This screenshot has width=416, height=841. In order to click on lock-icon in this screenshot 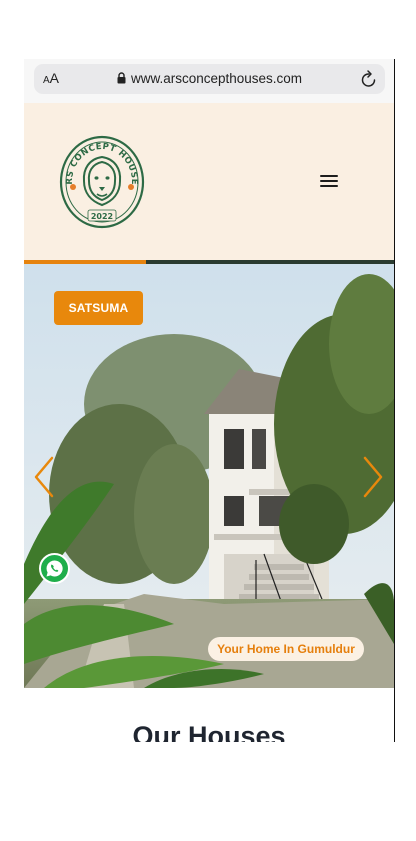, I will do `click(121, 78)`.